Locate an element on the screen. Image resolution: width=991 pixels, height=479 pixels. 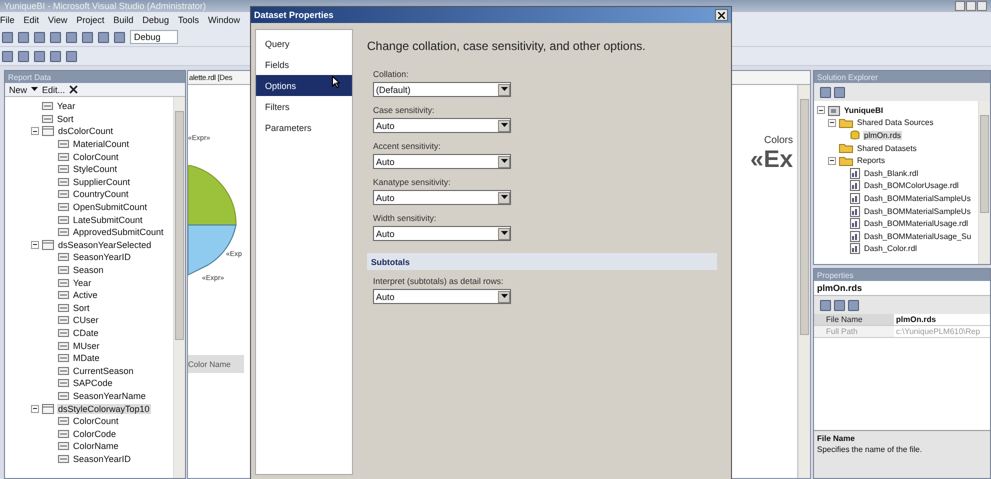
menu-item: Project is located at coordinates (90, 20).